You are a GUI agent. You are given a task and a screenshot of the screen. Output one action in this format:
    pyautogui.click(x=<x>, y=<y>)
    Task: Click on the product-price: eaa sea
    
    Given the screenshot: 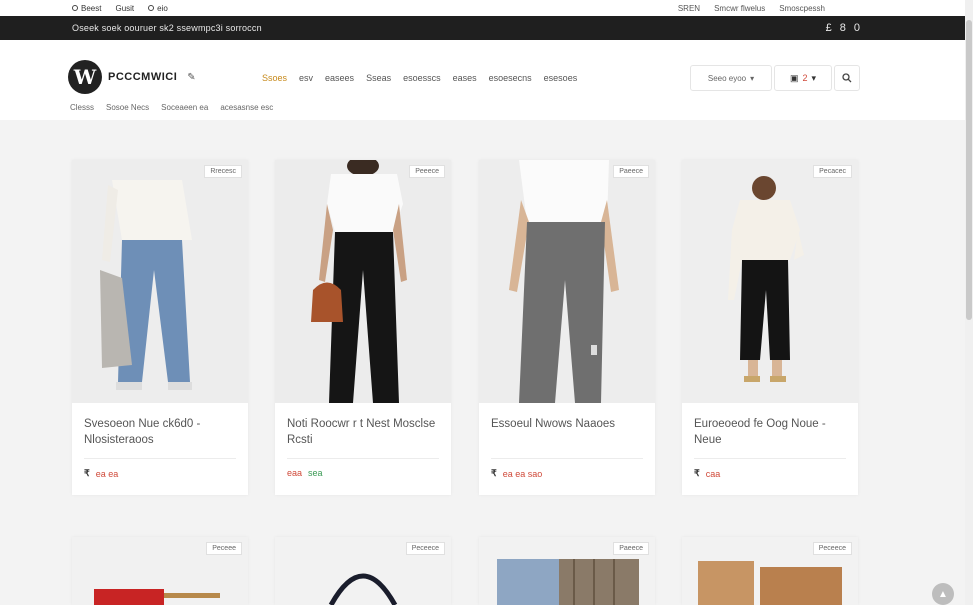 What is the action you would take?
    pyautogui.click(x=305, y=473)
    